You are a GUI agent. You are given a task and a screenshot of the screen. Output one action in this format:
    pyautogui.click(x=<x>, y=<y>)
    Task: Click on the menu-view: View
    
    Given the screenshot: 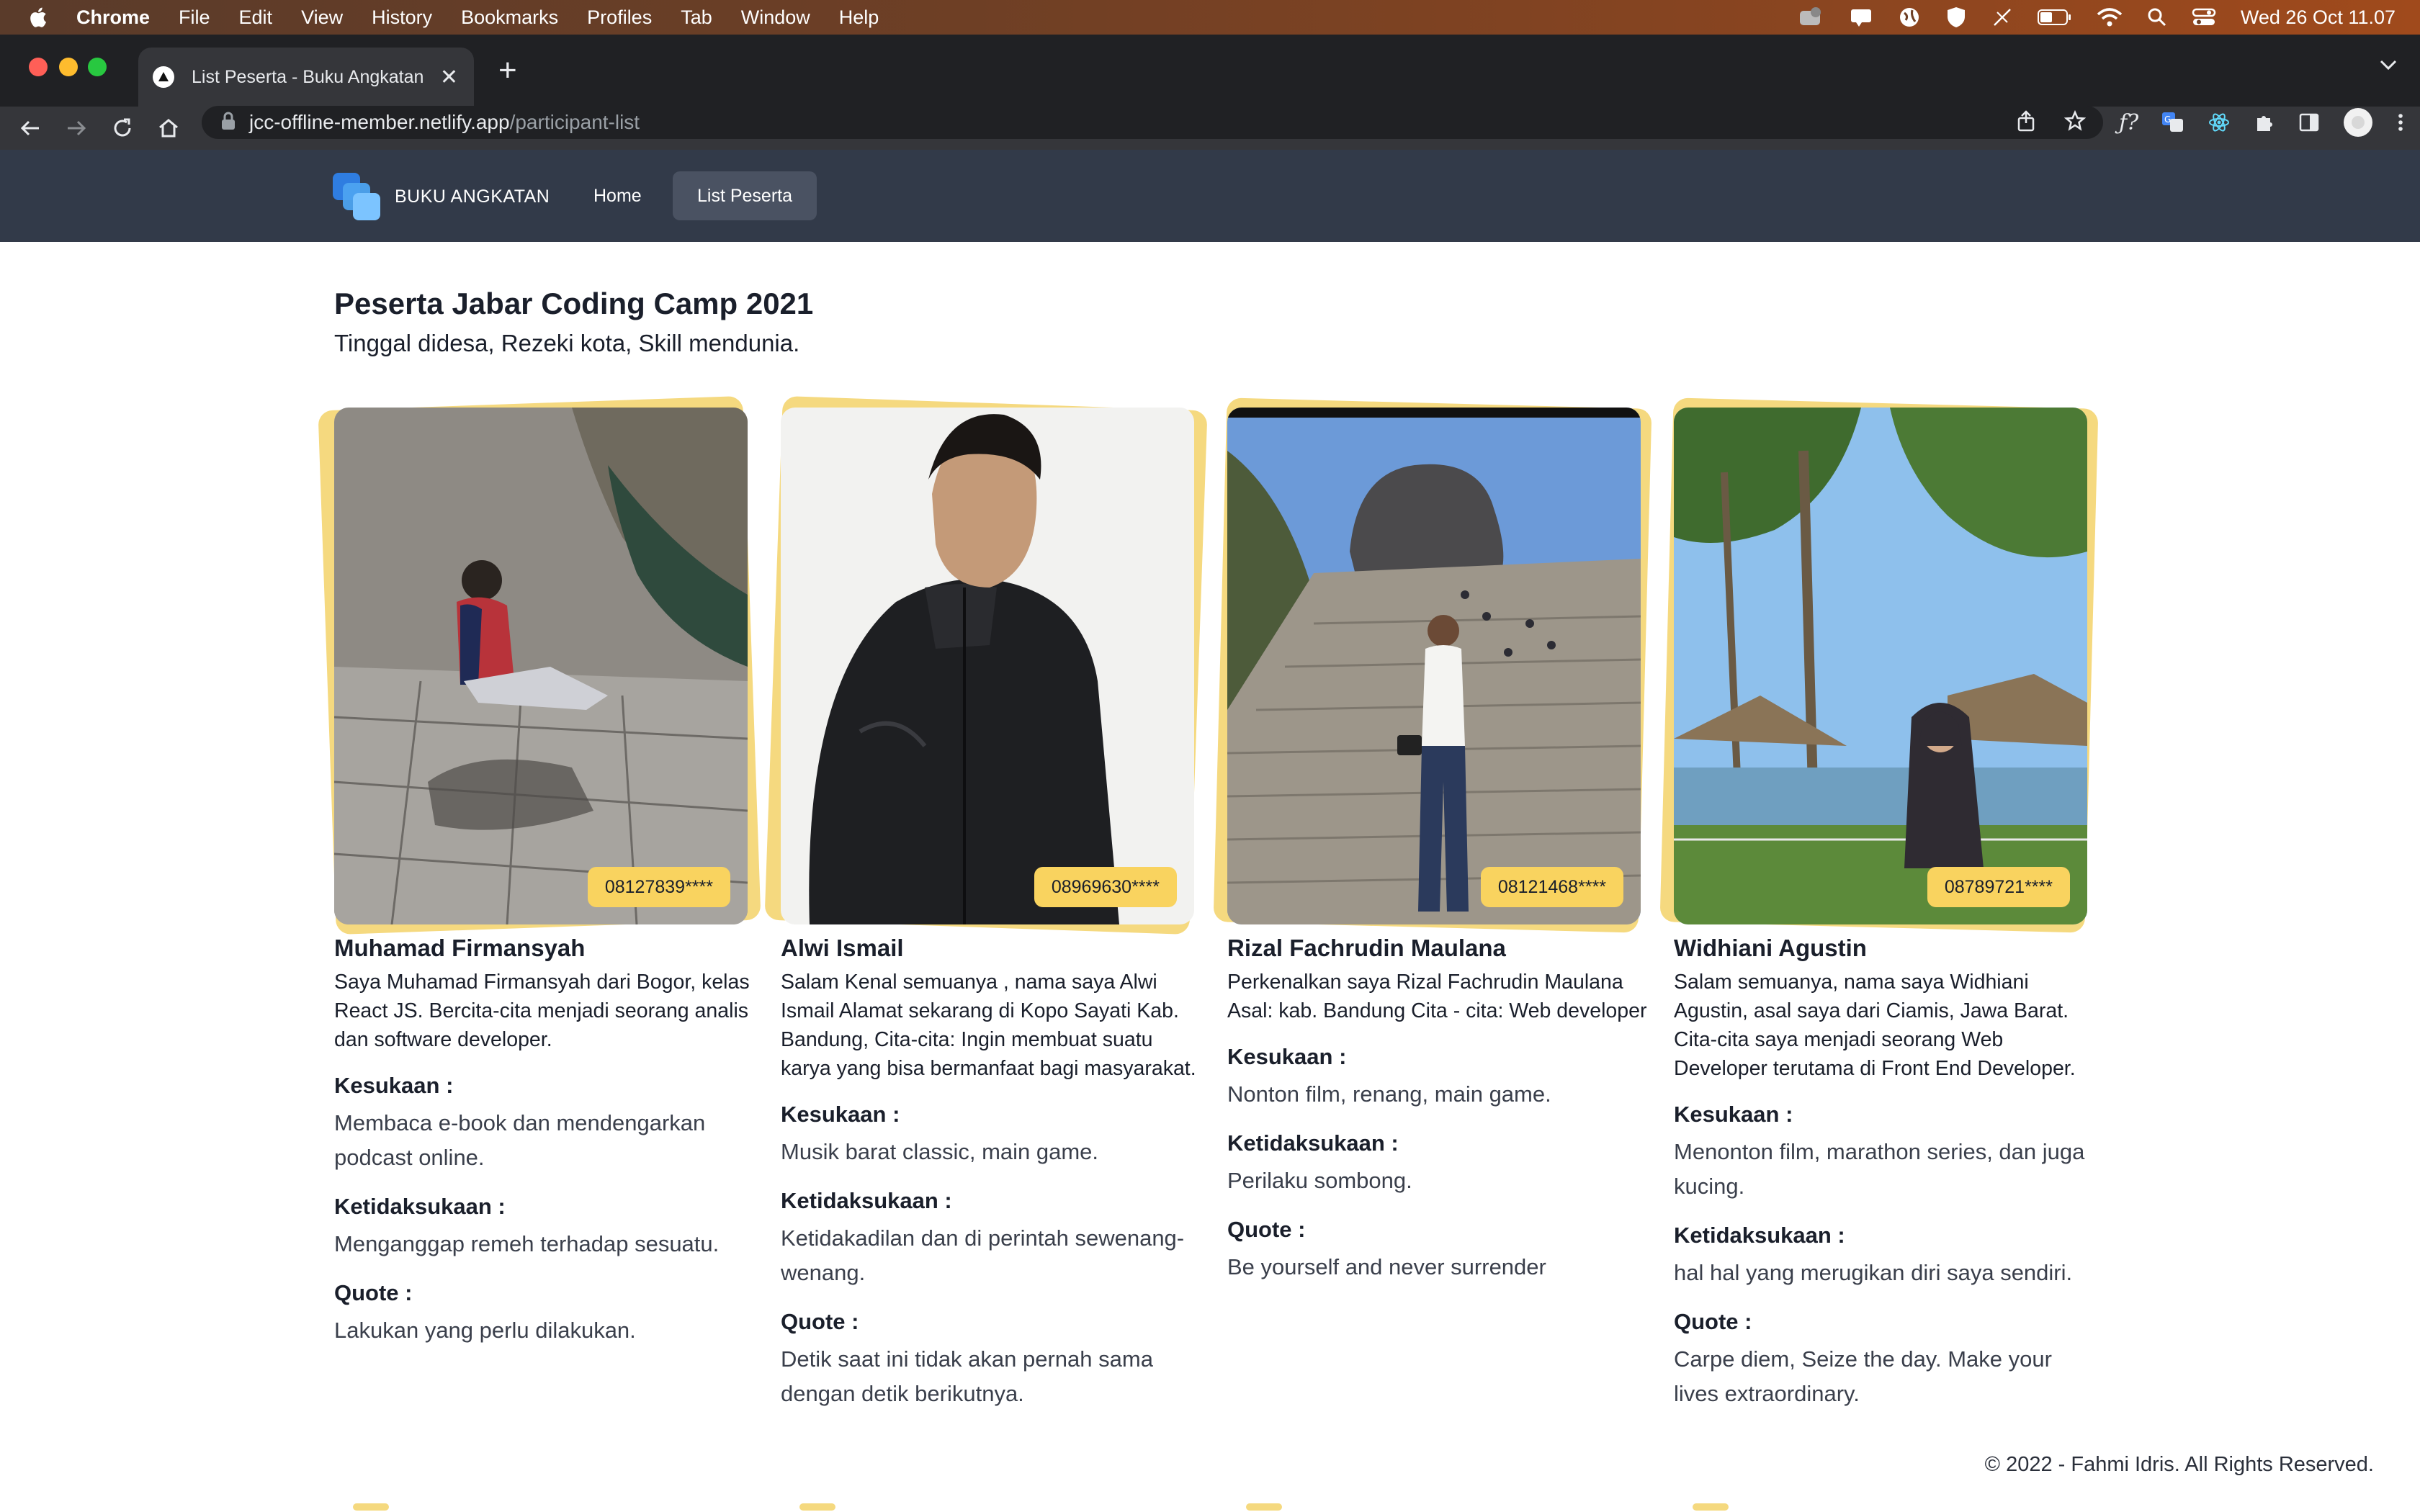 What is the action you would take?
    pyautogui.click(x=322, y=17)
    